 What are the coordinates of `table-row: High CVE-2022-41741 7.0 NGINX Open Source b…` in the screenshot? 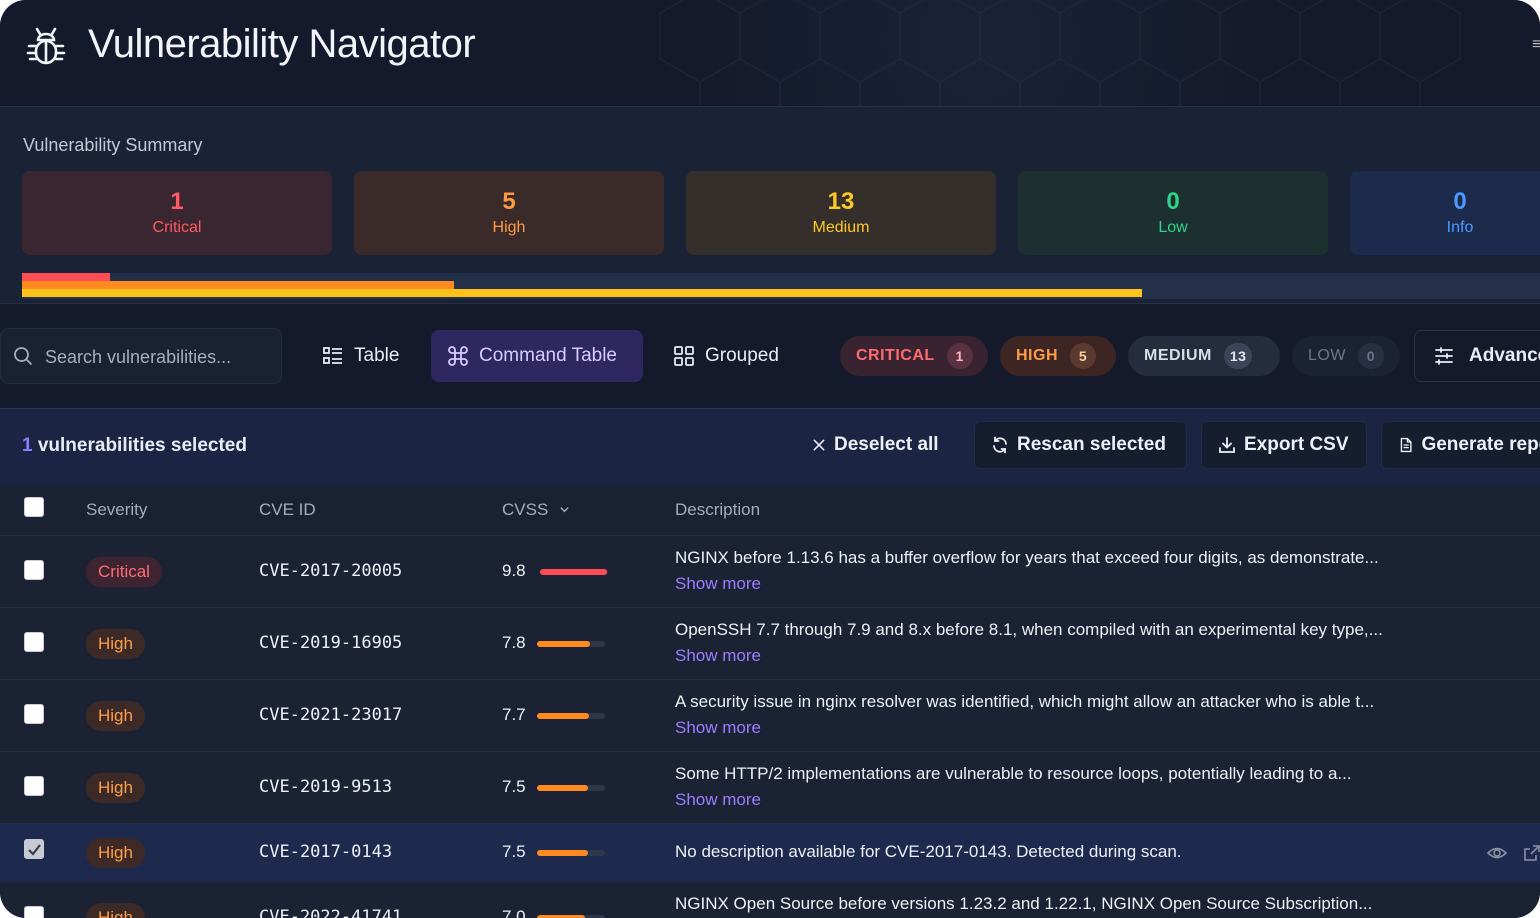 It's located at (770, 900).